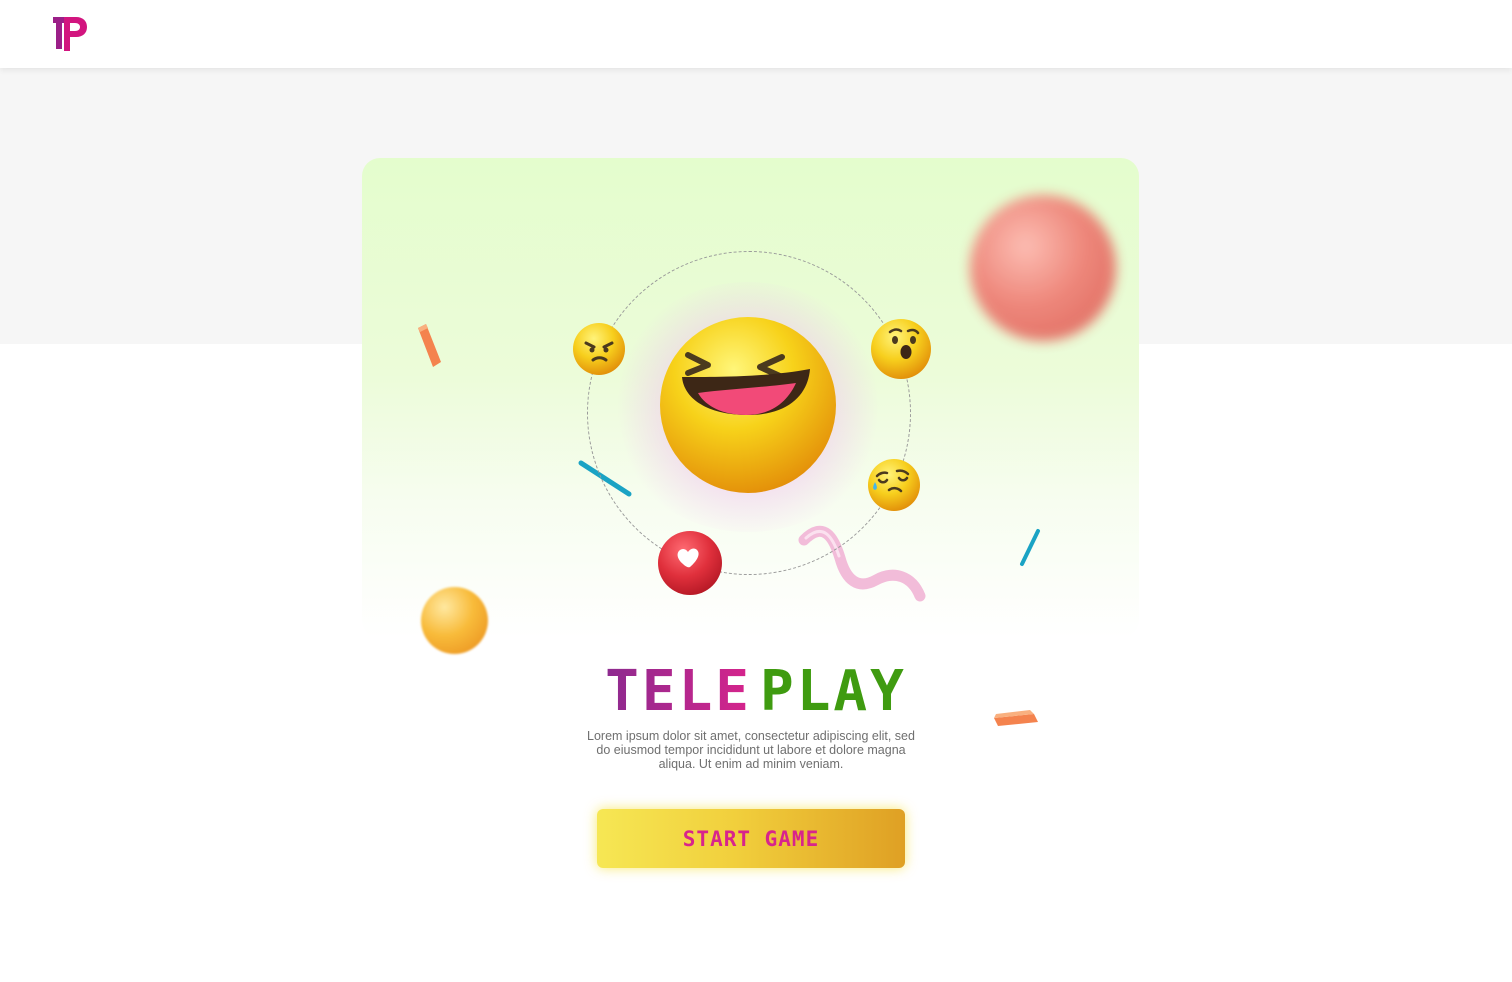 Image resolution: width=1512 pixels, height=982 pixels. I want to click on orange-ball, so click(454, 620).